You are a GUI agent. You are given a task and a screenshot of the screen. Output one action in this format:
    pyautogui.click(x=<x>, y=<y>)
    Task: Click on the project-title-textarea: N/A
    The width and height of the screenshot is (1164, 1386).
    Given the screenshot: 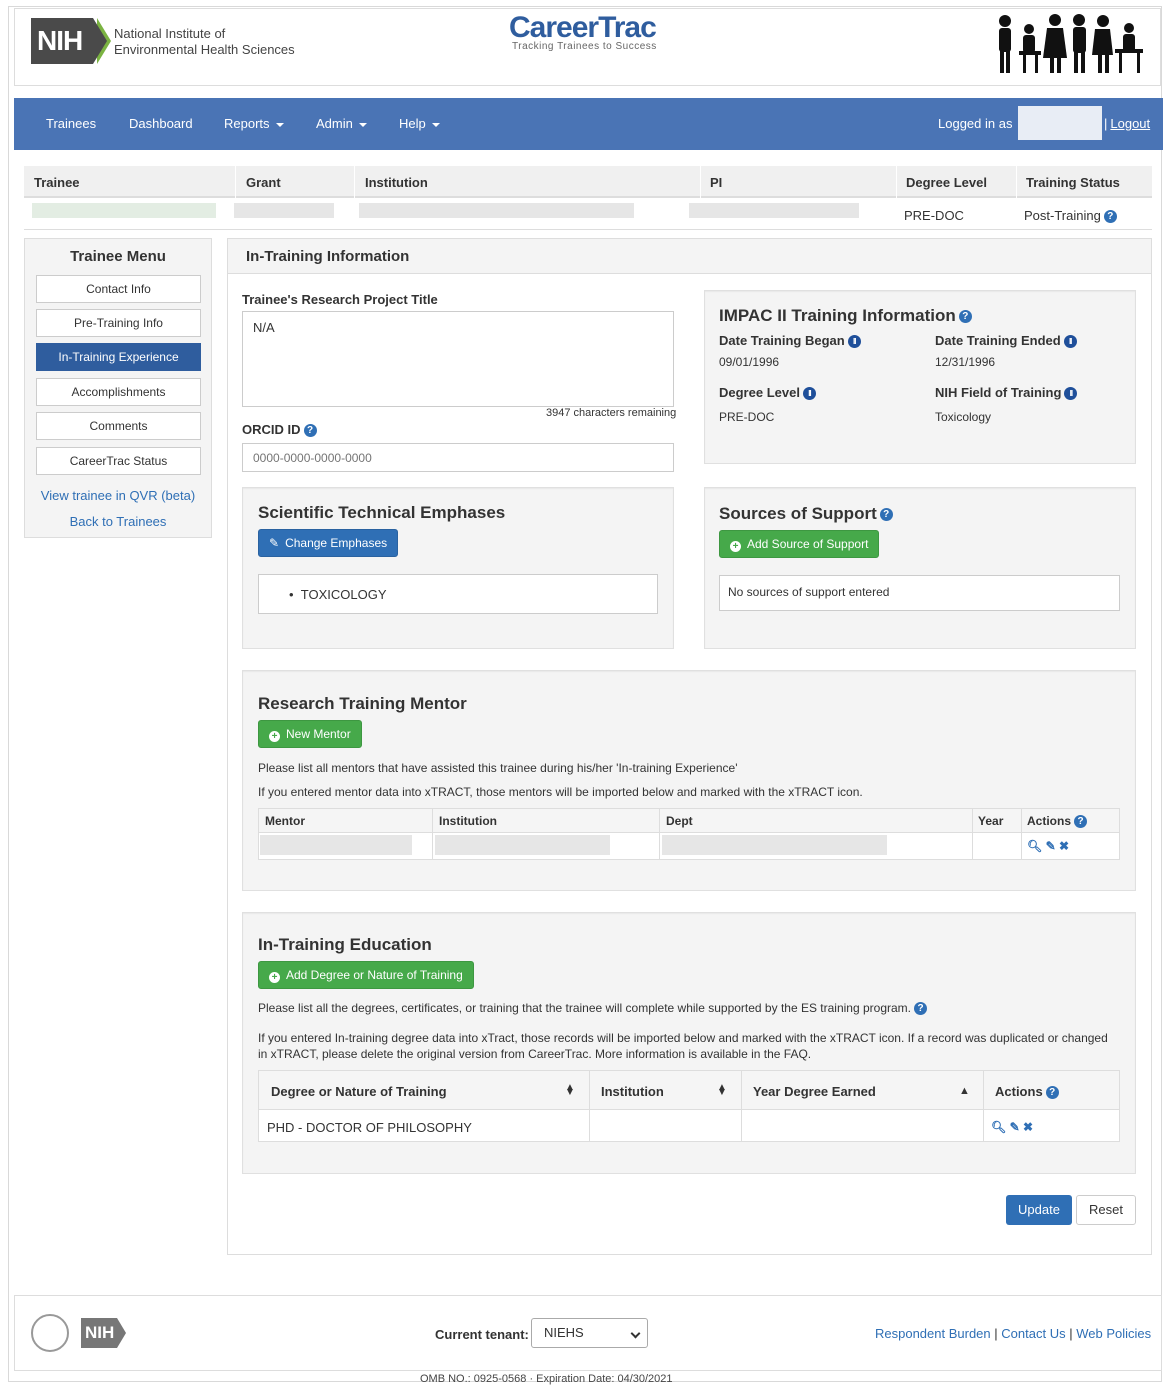 What is the action you would take?
    pyautogui.click(x=458, y=359)
    